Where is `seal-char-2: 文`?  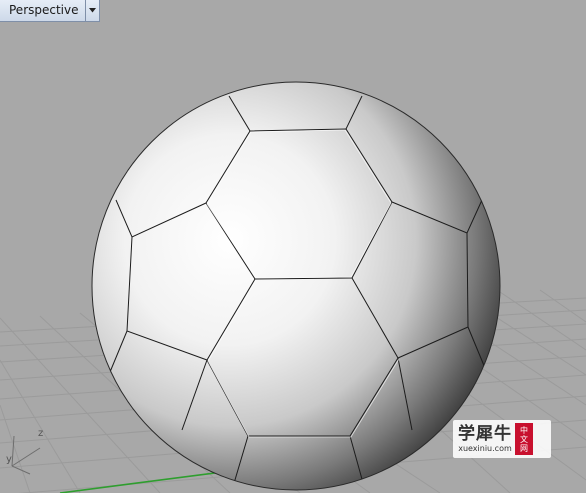 seal-char-2: 文 is located at coordinates (524, 439).